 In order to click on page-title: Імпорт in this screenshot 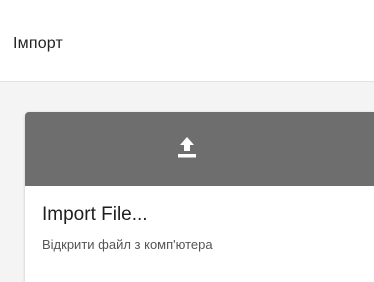, I will do `click(38, 43)`.